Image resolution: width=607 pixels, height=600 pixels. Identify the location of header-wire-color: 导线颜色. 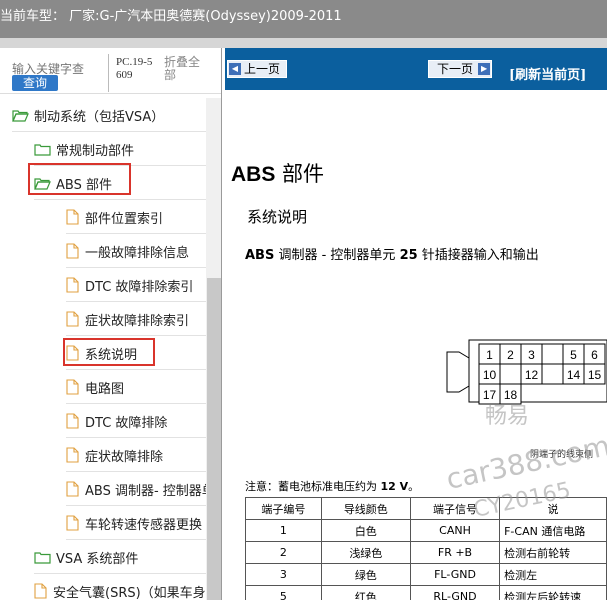
(365, 508).